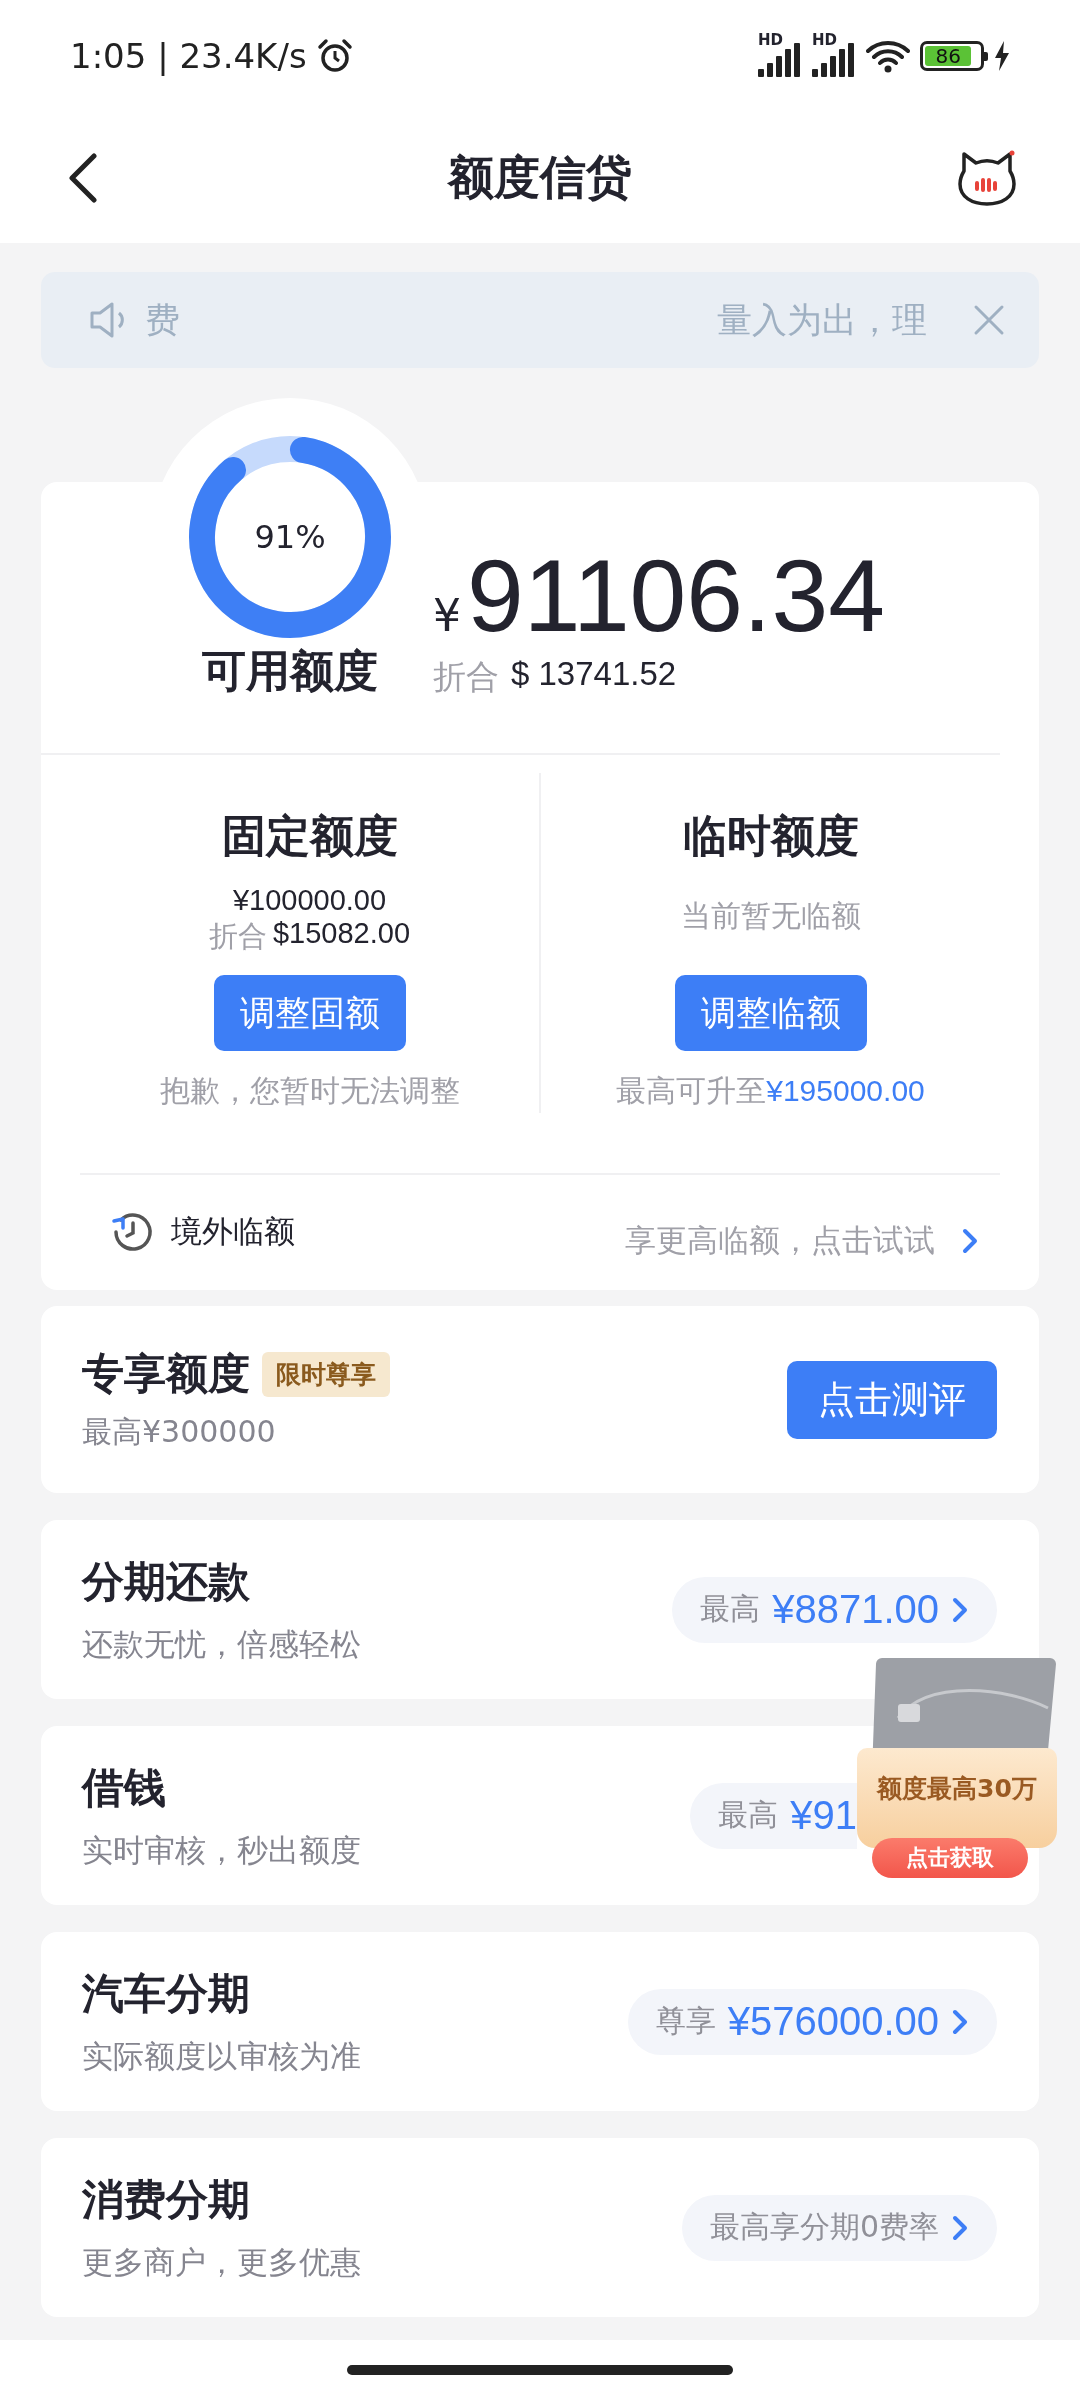  Describe the element at coordinates (447, 615) in the screenshot. I see `currency-symbol: ¥` at that location.